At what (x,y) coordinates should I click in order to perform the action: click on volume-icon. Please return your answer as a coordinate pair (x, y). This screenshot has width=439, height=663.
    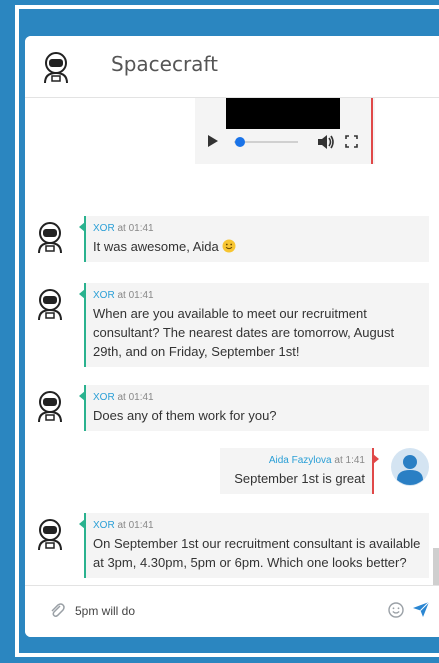
    Looking at the image, I should click on (326, 142).